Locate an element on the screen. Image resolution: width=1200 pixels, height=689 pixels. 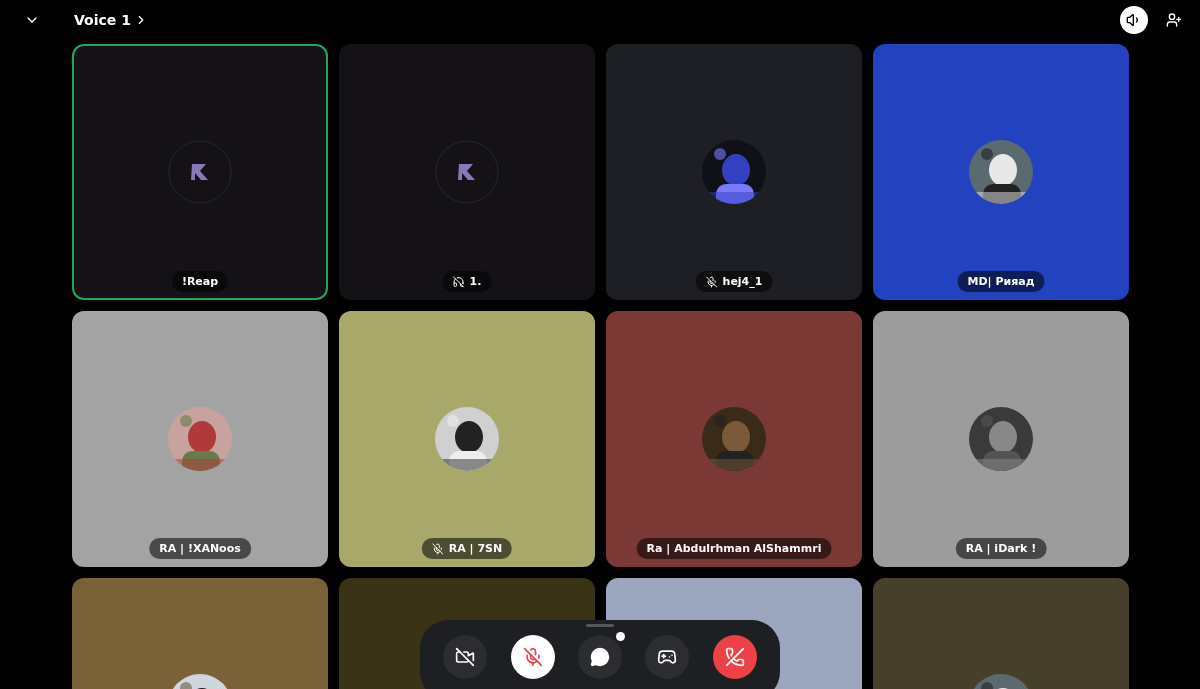
participant-name: MD| Рияад is located at coordinates (1001, 281).